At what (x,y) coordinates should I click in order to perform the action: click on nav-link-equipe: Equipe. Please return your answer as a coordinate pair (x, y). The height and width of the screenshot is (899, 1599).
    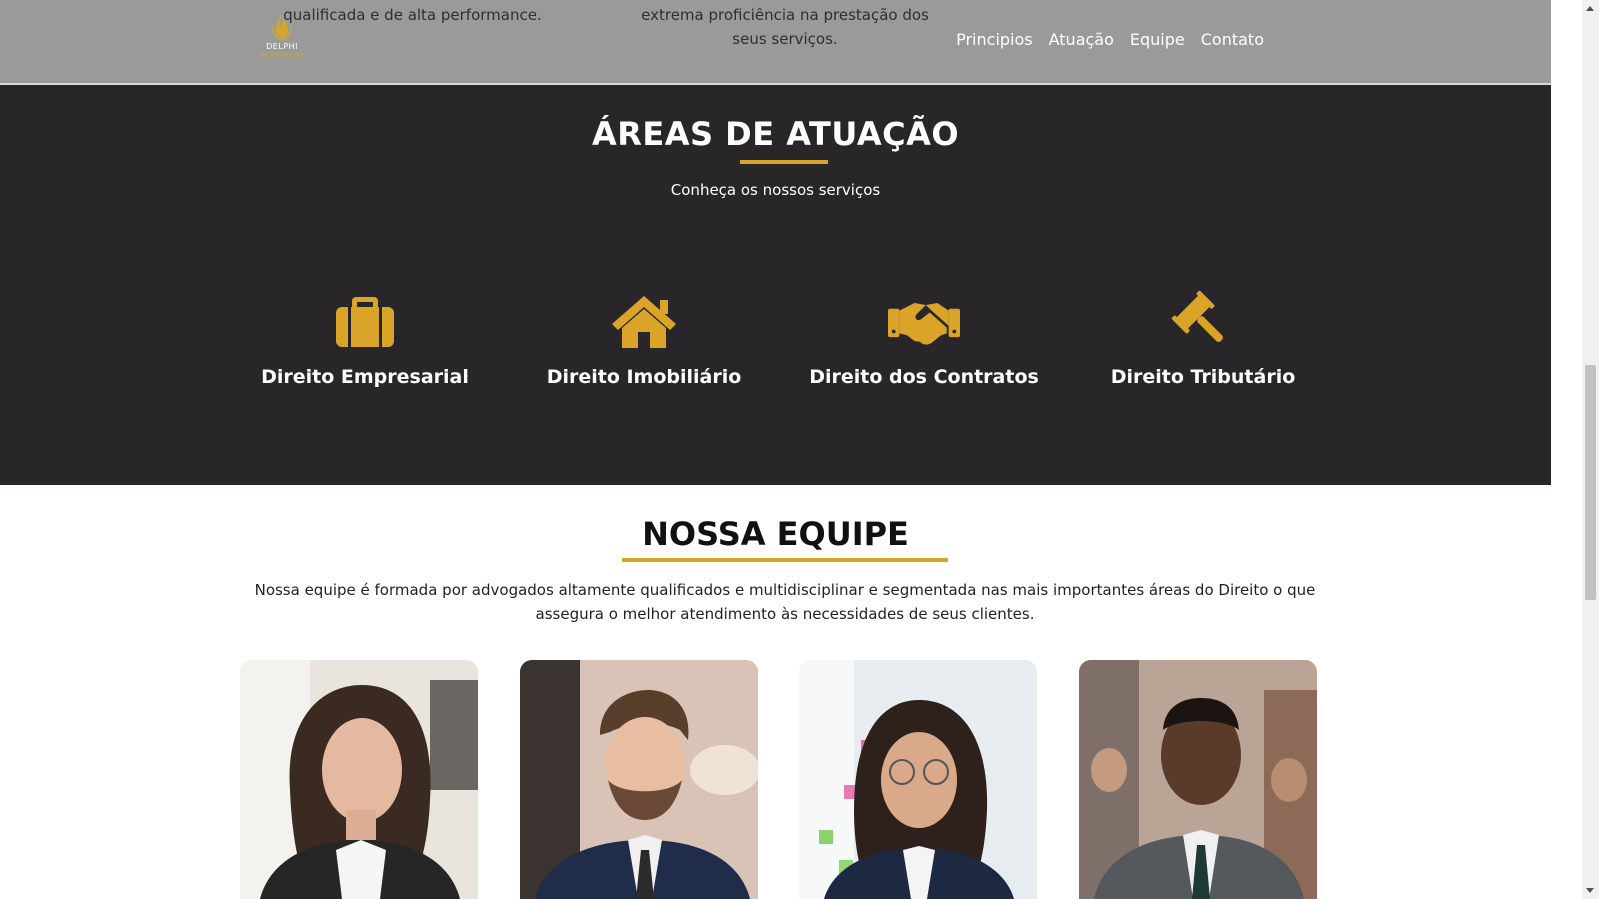
    Looking at the image, I should click on (1157, 39).